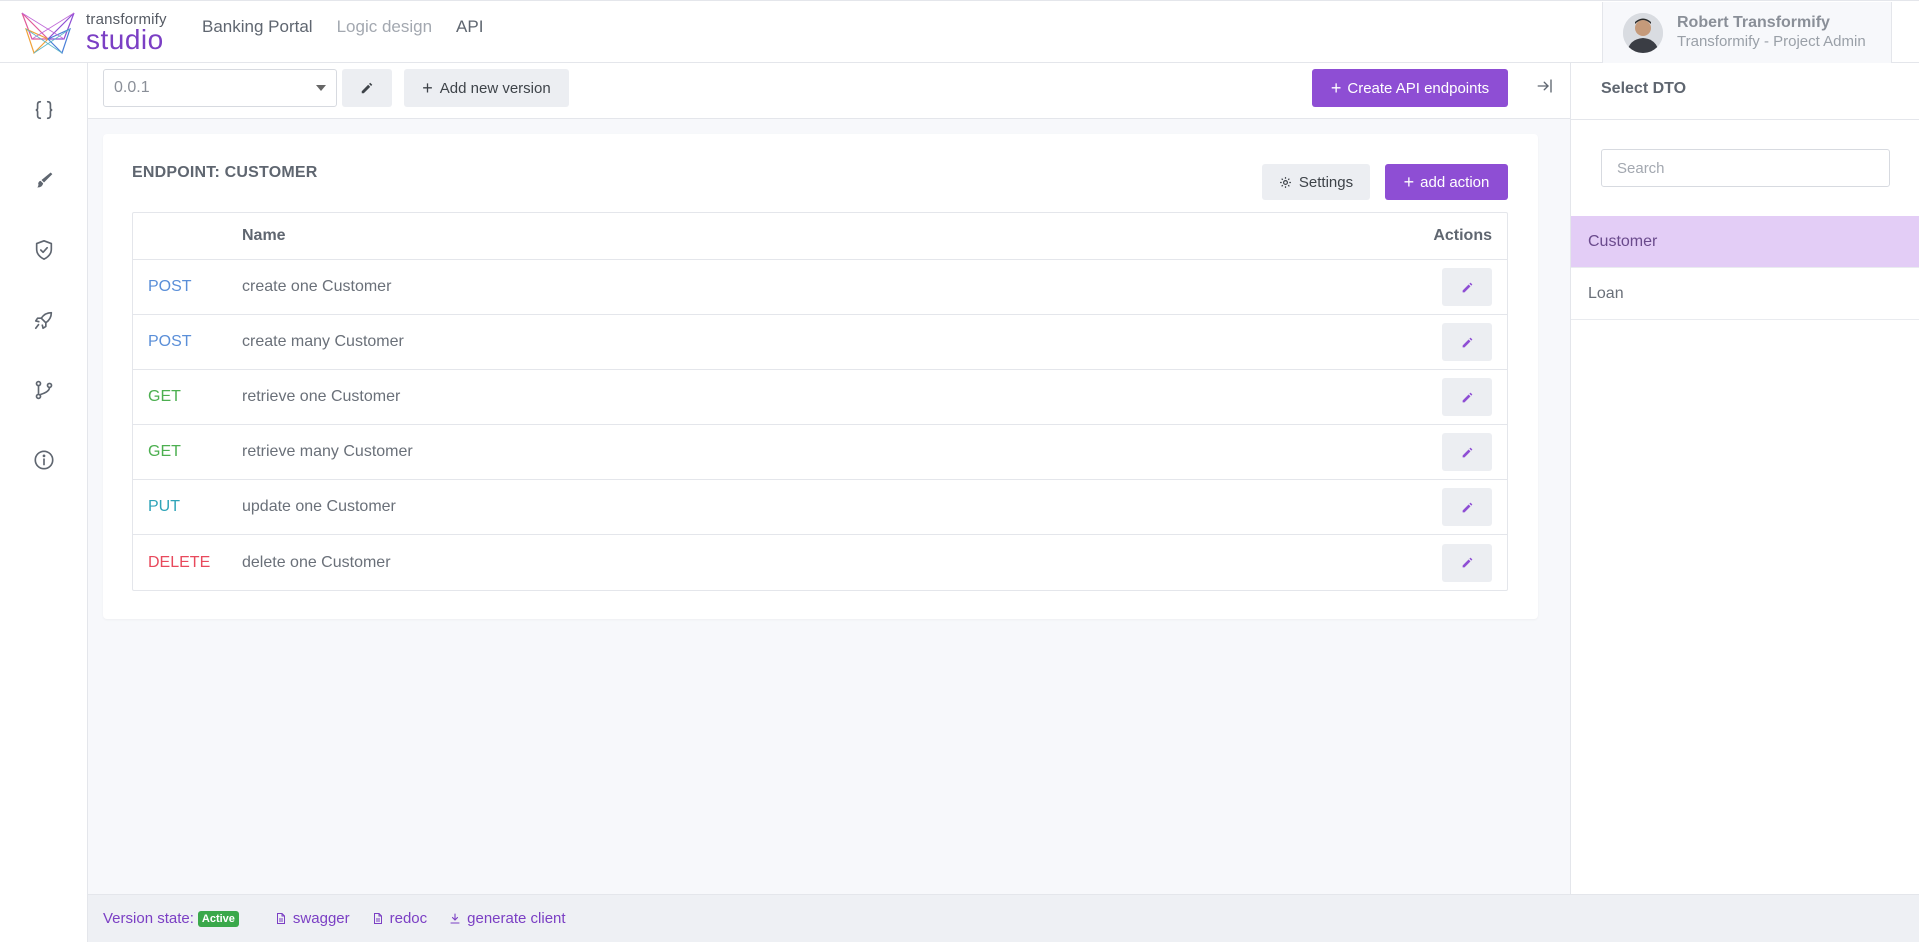 The height and width of the screenshot is (942, 1919). Describe the element at coordinates (317, 286) in the screenshot. I see `action-name: create one Customer` at that location.